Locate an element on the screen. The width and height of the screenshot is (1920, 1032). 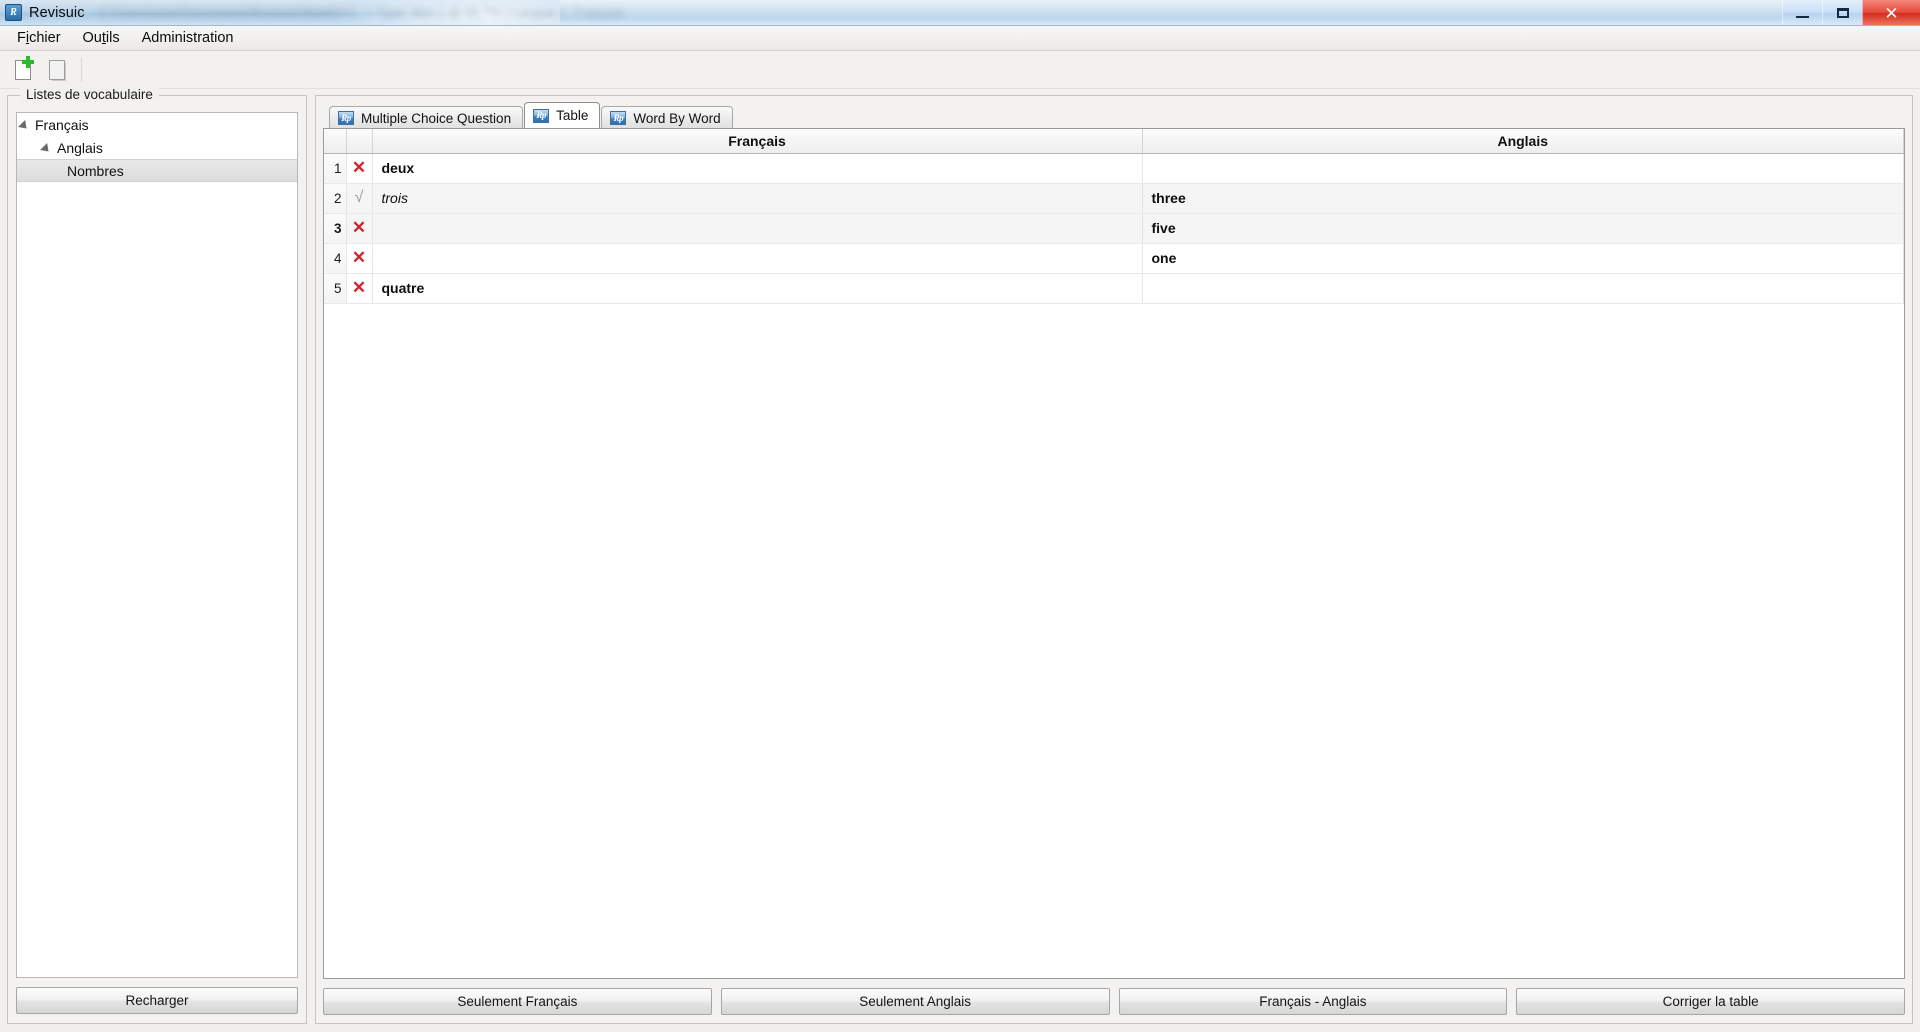
tree-node-nombres-label: Nombres is located at coordinates (95, 170).